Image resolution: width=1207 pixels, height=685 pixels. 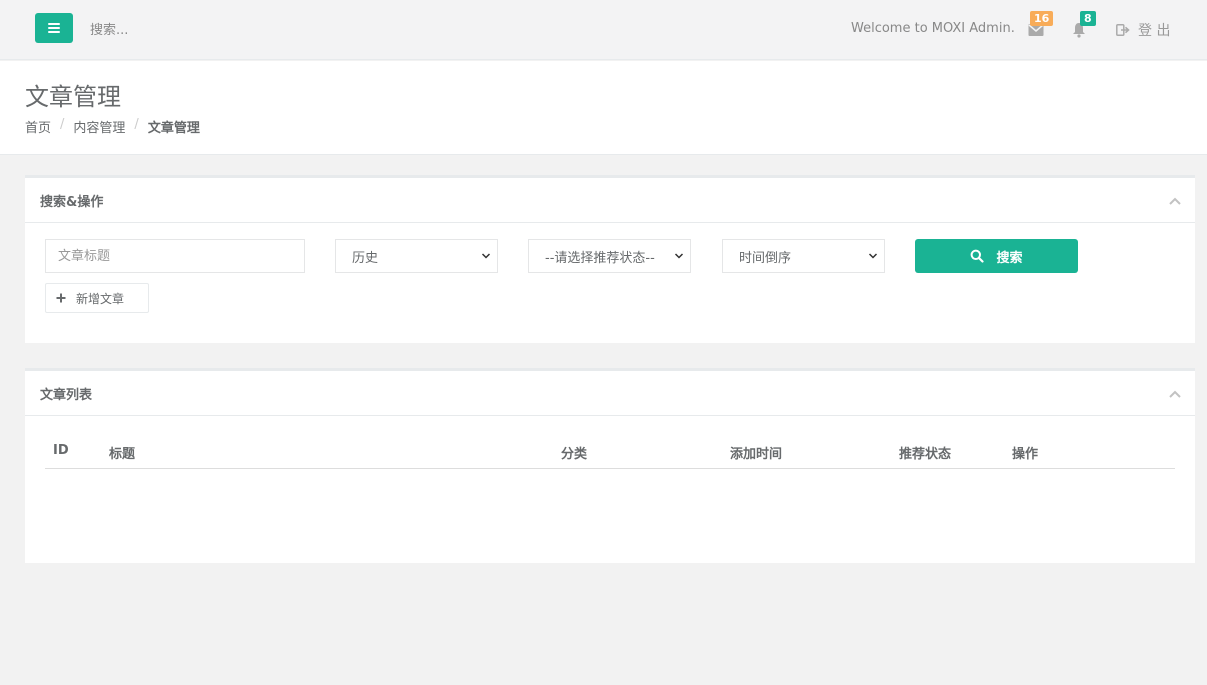 I want to click on menu-icon, so click(x=54, y=28).